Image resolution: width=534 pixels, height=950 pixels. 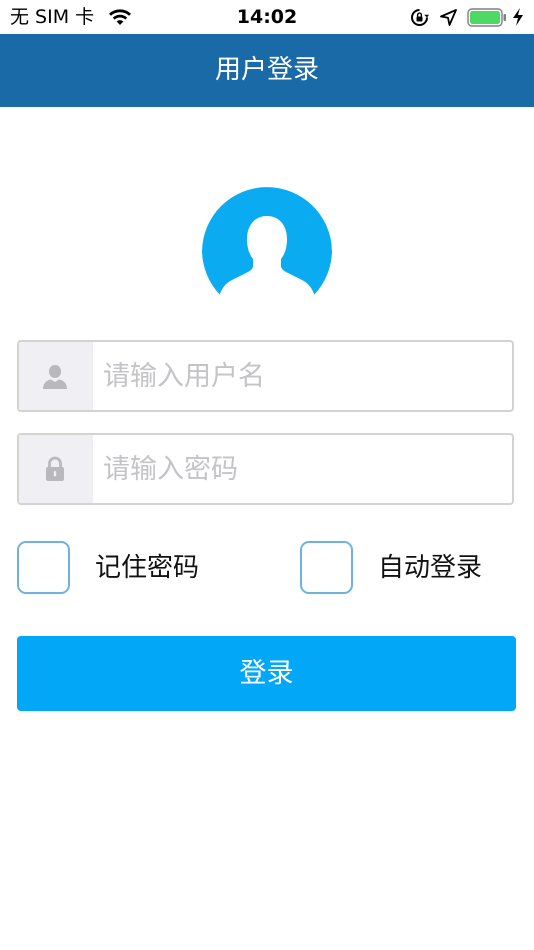 I want to click on lock-icon, so click(x=55, y=468).